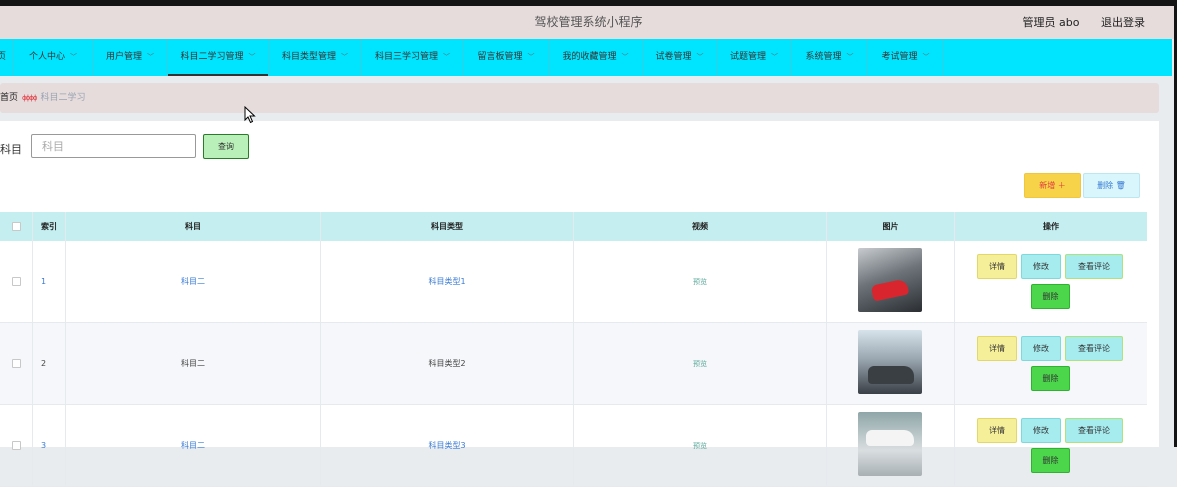 The image size is (1177, 487). I want to click on column-header-video: 视频, so click(700, 226).